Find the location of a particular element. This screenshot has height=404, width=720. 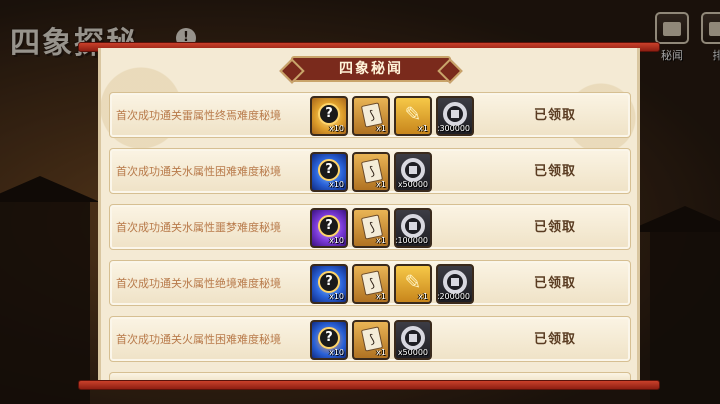

scroll-rod-bottom is located at coordinates (369, 385).